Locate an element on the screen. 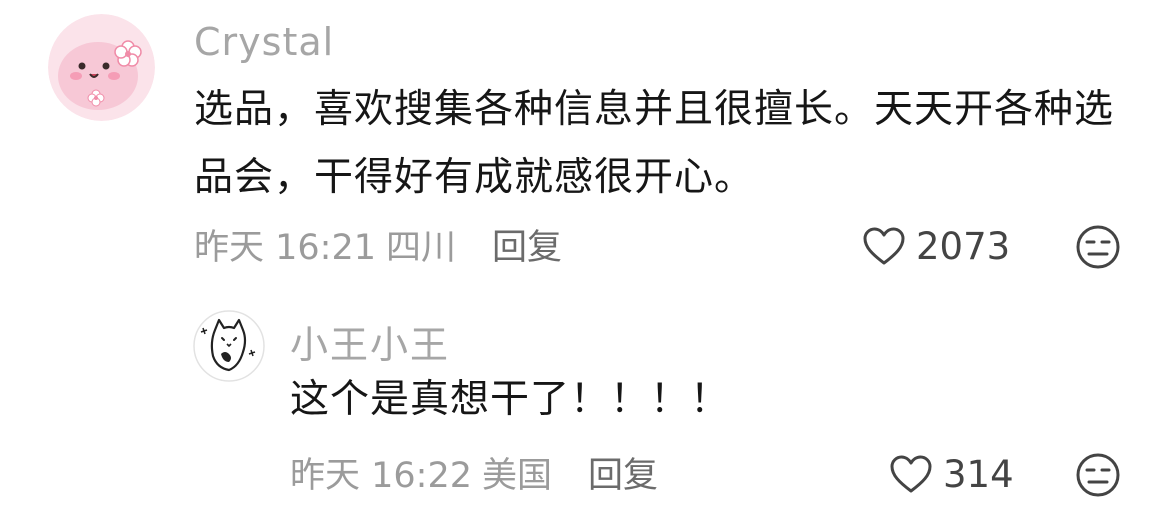 This screenshot has height=513, width=1170. like-button: 2073 is located at coordinates (936, 246).